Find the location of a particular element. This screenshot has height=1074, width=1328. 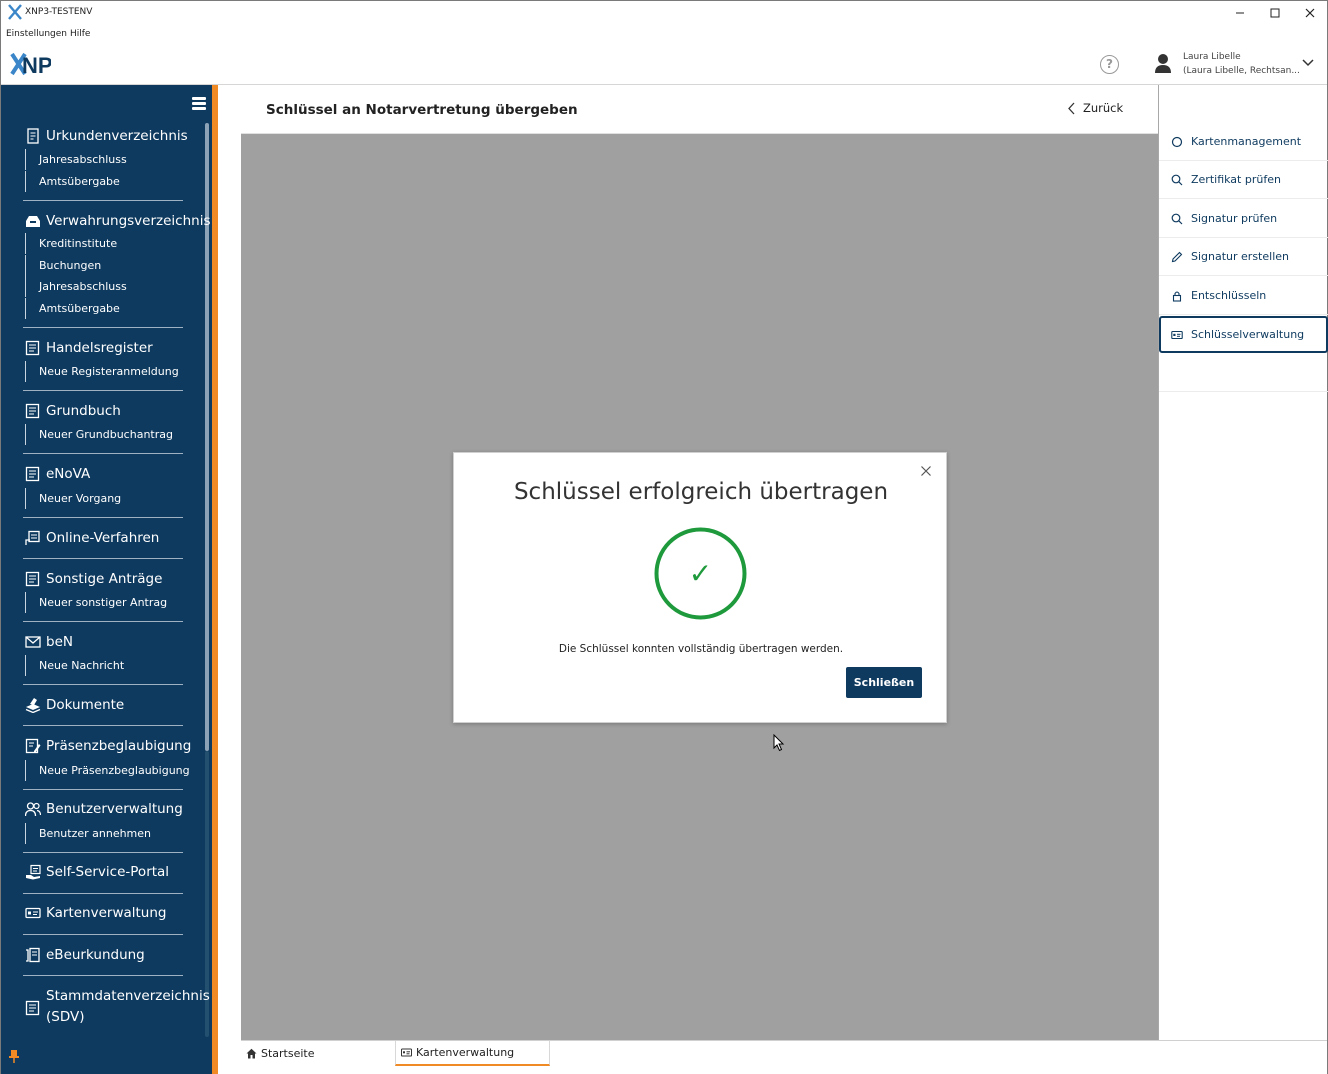

menu-help: Hilfe is located at coordinates (80, 34).